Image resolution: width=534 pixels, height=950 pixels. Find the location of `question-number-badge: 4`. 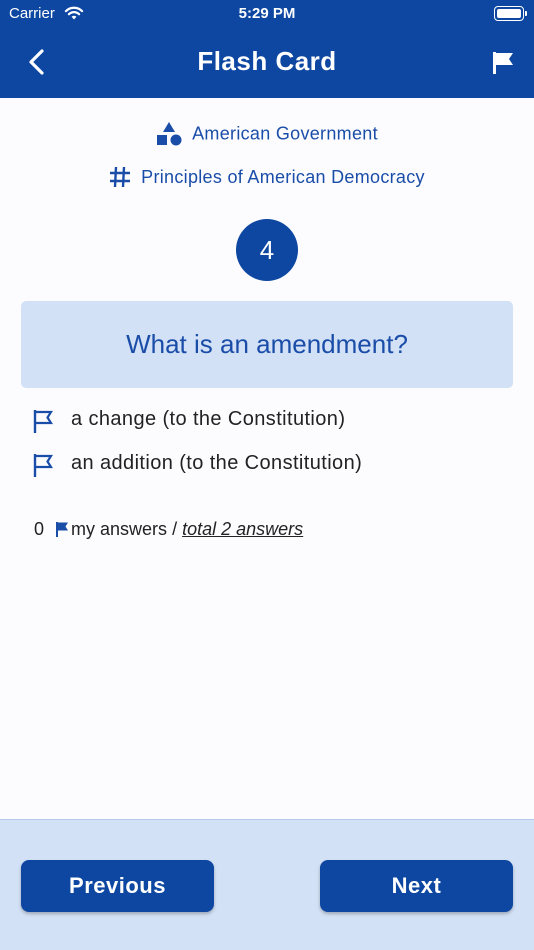

question-number-badge: 4 is located at coordinates (267, 250).